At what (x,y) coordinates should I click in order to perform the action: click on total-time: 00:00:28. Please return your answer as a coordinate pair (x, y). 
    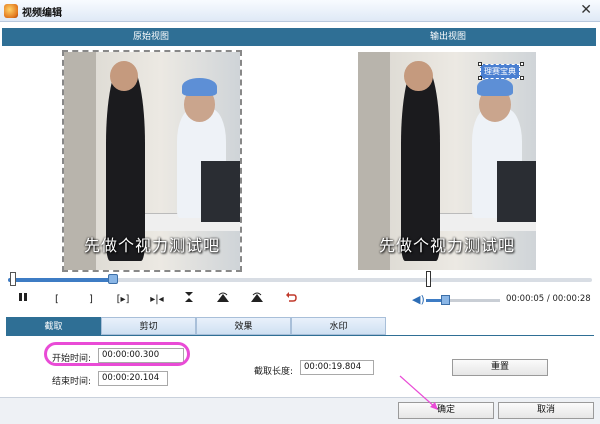
    Looking at the image, I should click on (571, 299).